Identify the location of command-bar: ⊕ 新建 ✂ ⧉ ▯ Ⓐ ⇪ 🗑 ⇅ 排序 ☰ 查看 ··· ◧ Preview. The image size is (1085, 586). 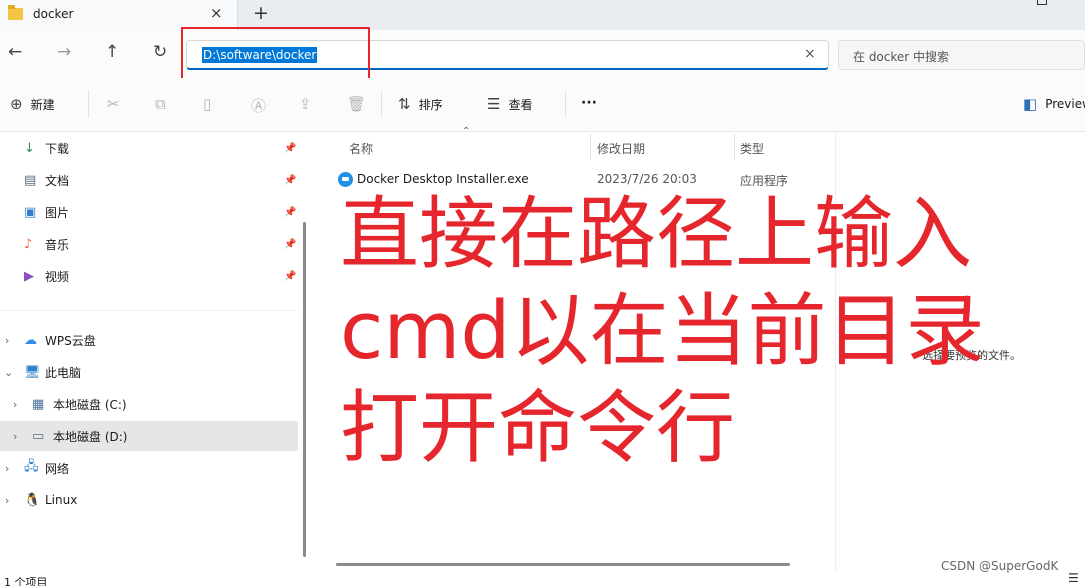
(542, 105).